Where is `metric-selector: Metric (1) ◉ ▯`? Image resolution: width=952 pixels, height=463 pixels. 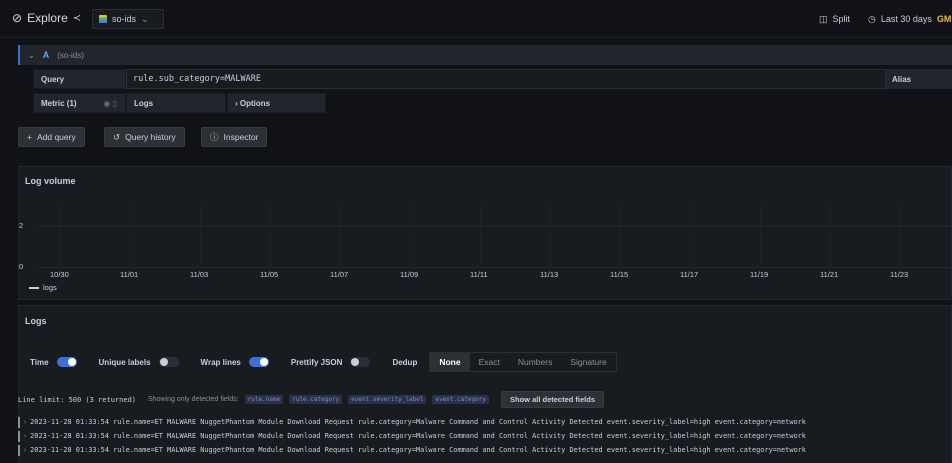
metric-selector: Metric (1) ◉ ▯ is located at coordinates (79, 103).